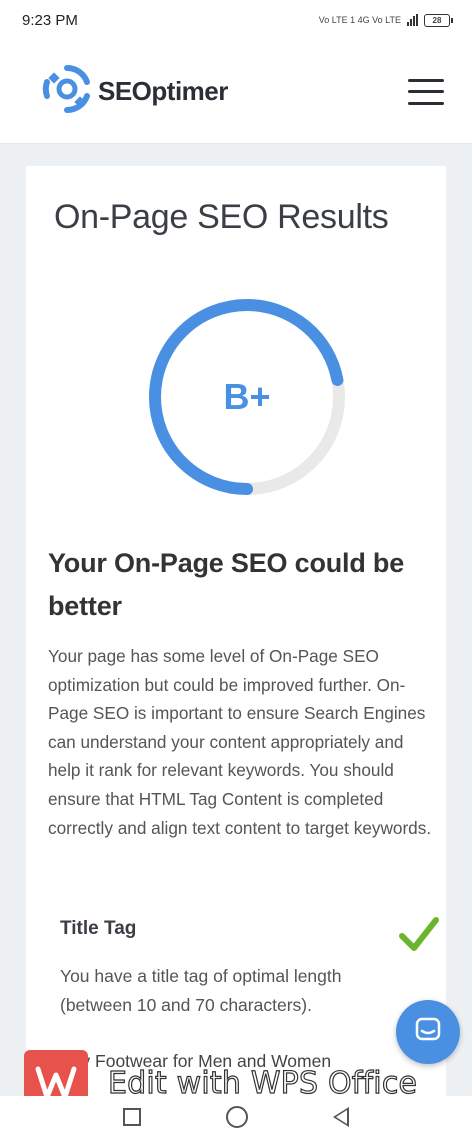 This screenshot has width=472, height=1138. I want to click on home-circle-icon, so click(236, 1117).